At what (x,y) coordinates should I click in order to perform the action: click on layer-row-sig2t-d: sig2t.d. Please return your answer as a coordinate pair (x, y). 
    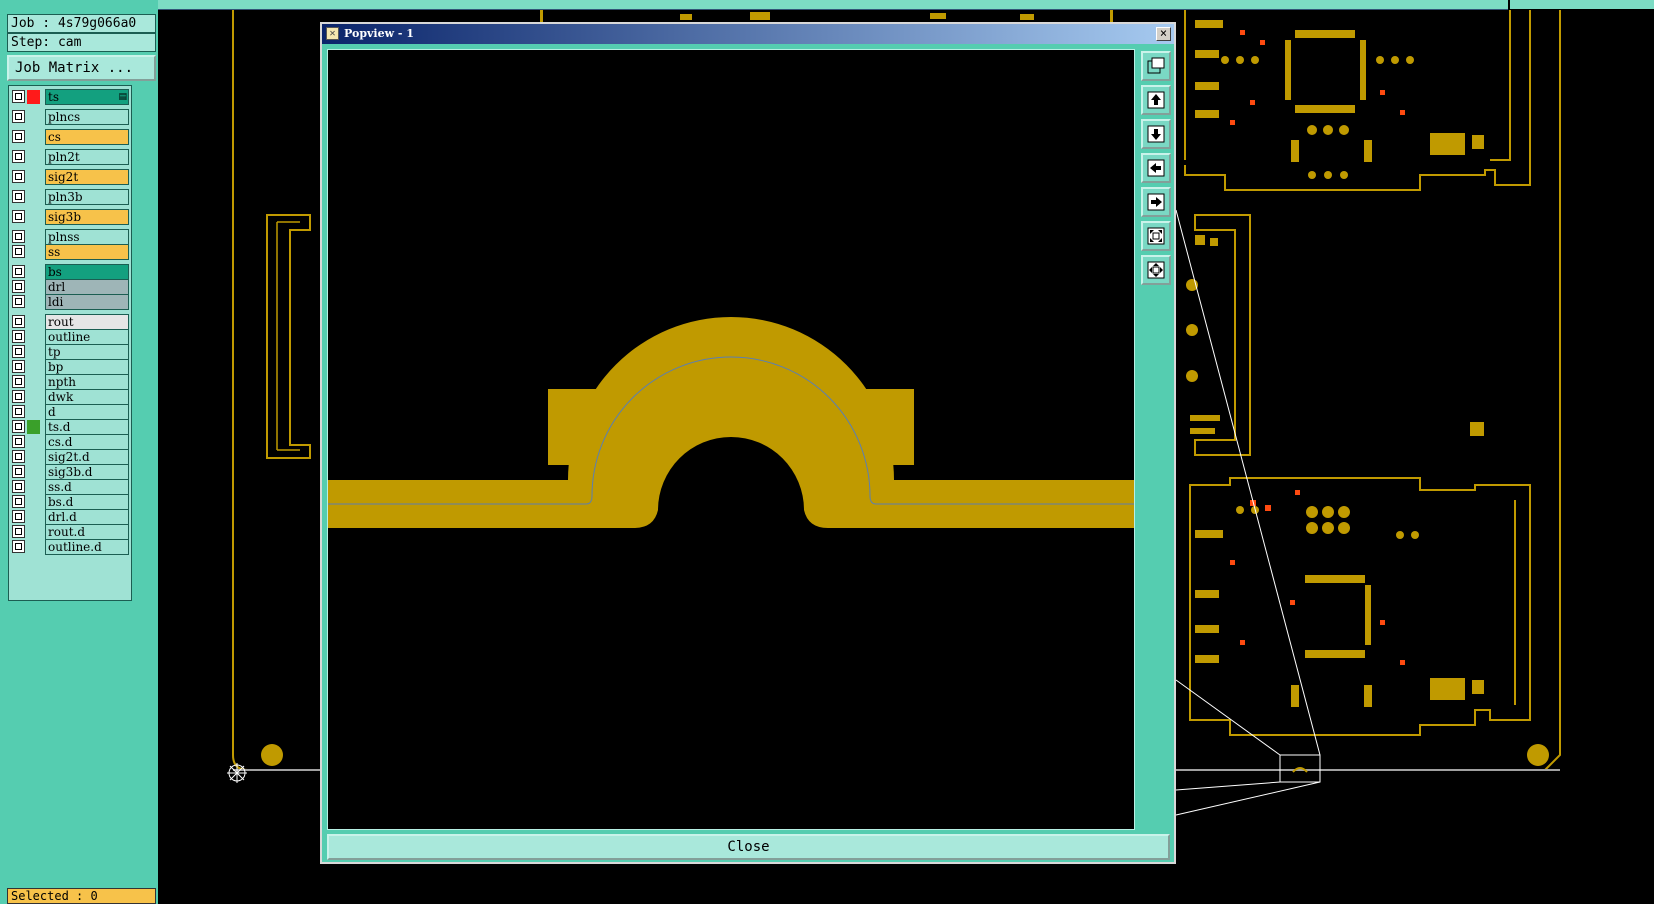
    Looking at the image, I should click on (70, 457).